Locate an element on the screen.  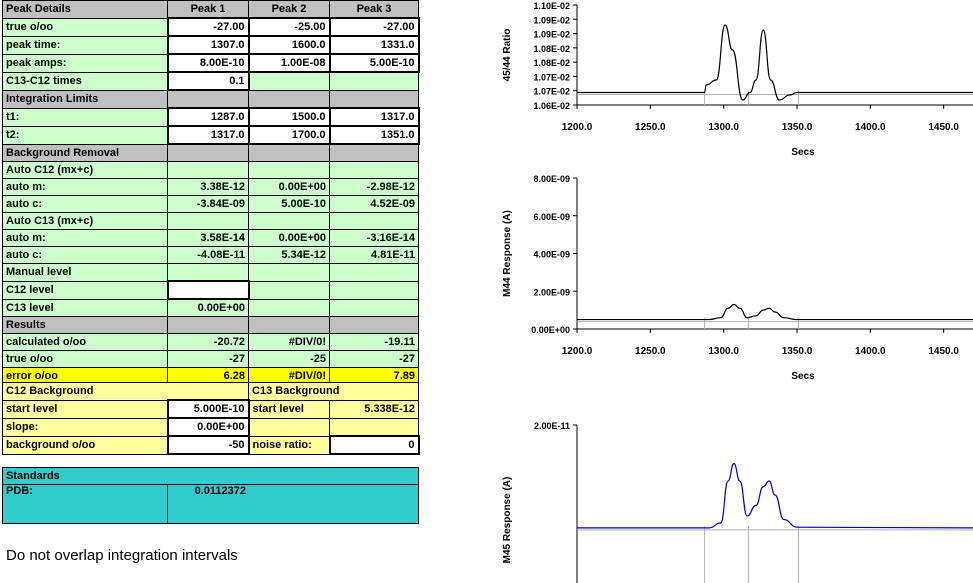
y-axis-label: M44 Response (A) is located at coordinates (507, 253).